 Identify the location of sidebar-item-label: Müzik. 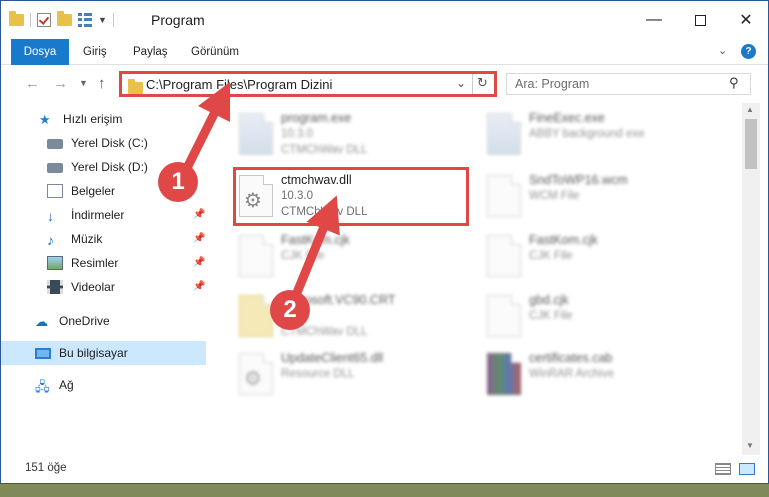
(87, 239).